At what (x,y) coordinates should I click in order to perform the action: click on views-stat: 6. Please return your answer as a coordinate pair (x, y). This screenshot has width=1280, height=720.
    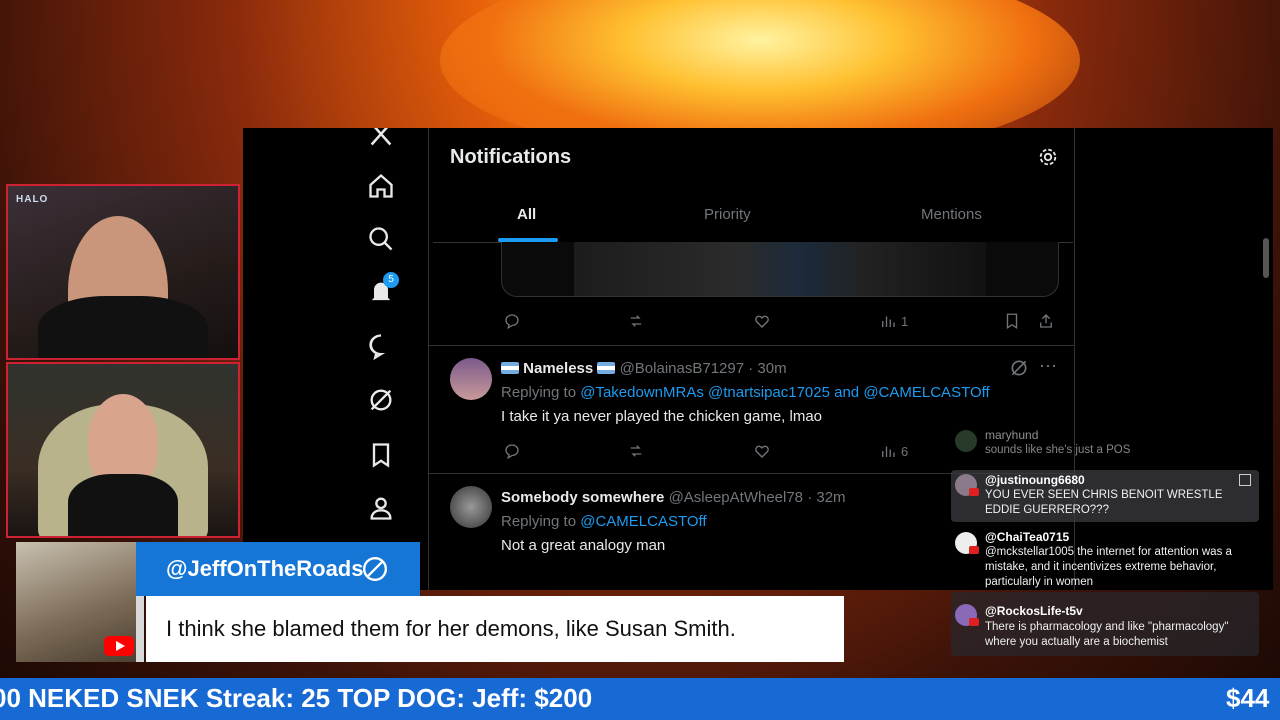
    Looking at the image, I should click on (893, 451).